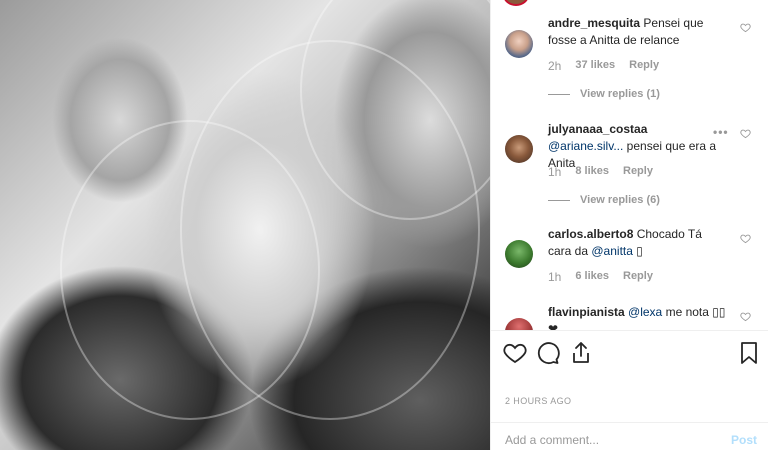 The height and width of the screenshot is (450, 768). I want to click on comment-likes: 8 likes, so click(592, 172).